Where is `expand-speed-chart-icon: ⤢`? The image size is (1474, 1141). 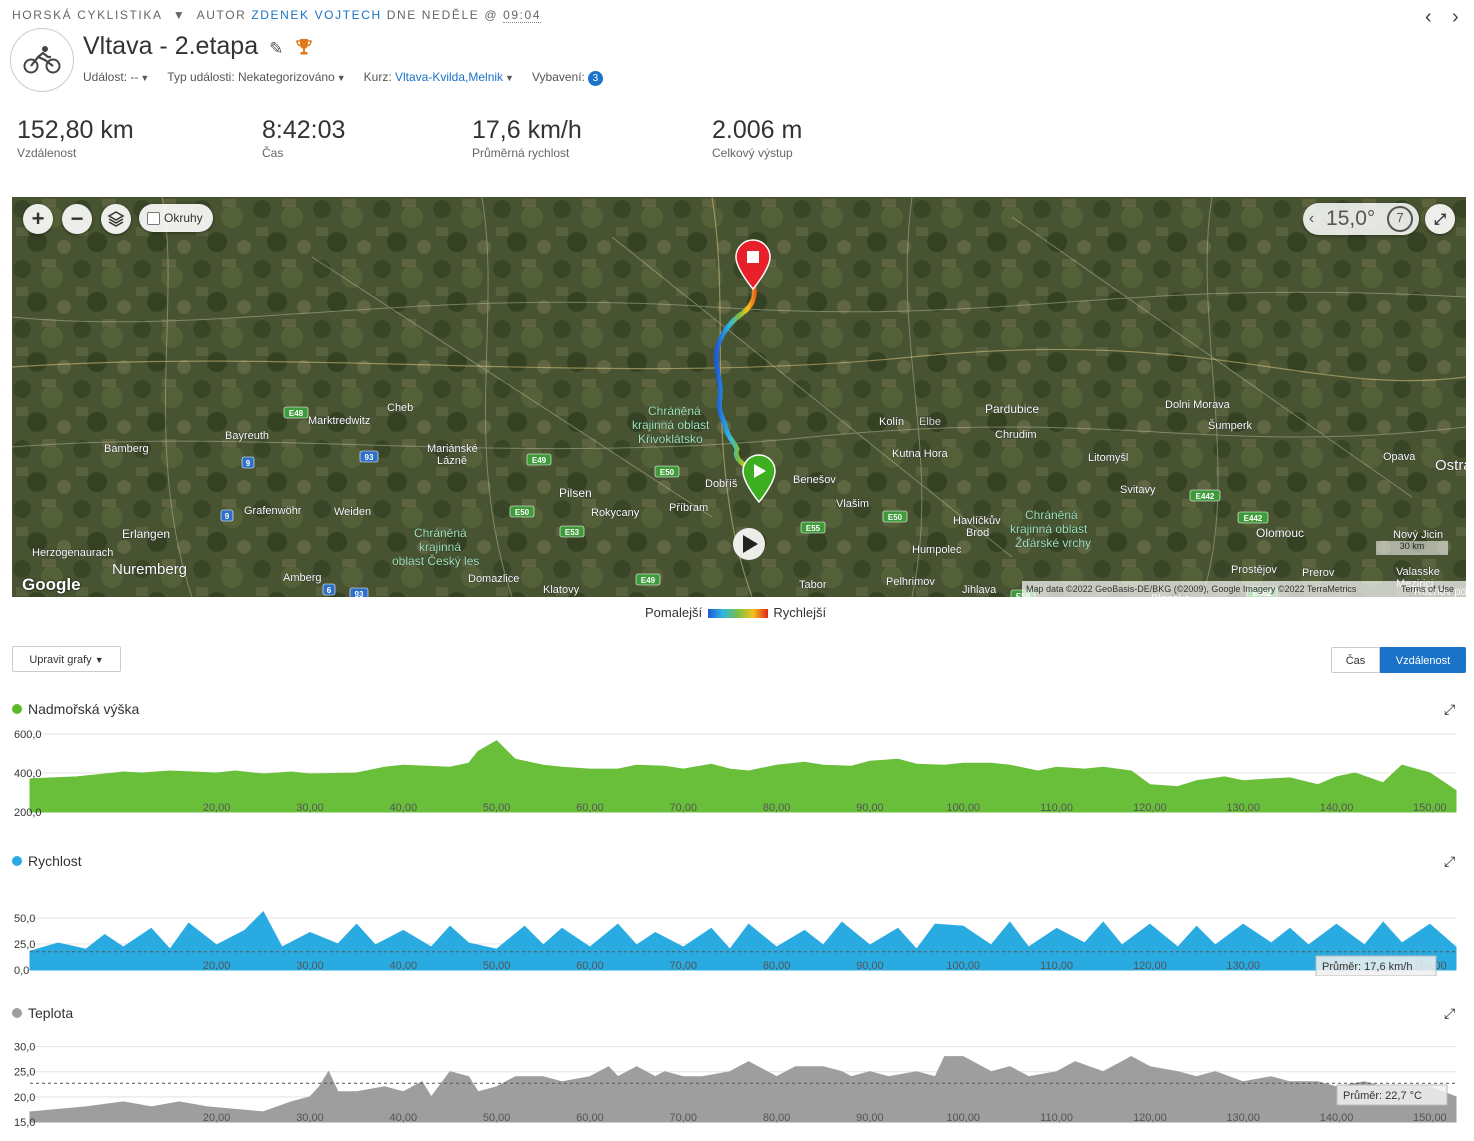 expand-speed-chart-icon: ⤢ is located at coordinates (1449, 861).